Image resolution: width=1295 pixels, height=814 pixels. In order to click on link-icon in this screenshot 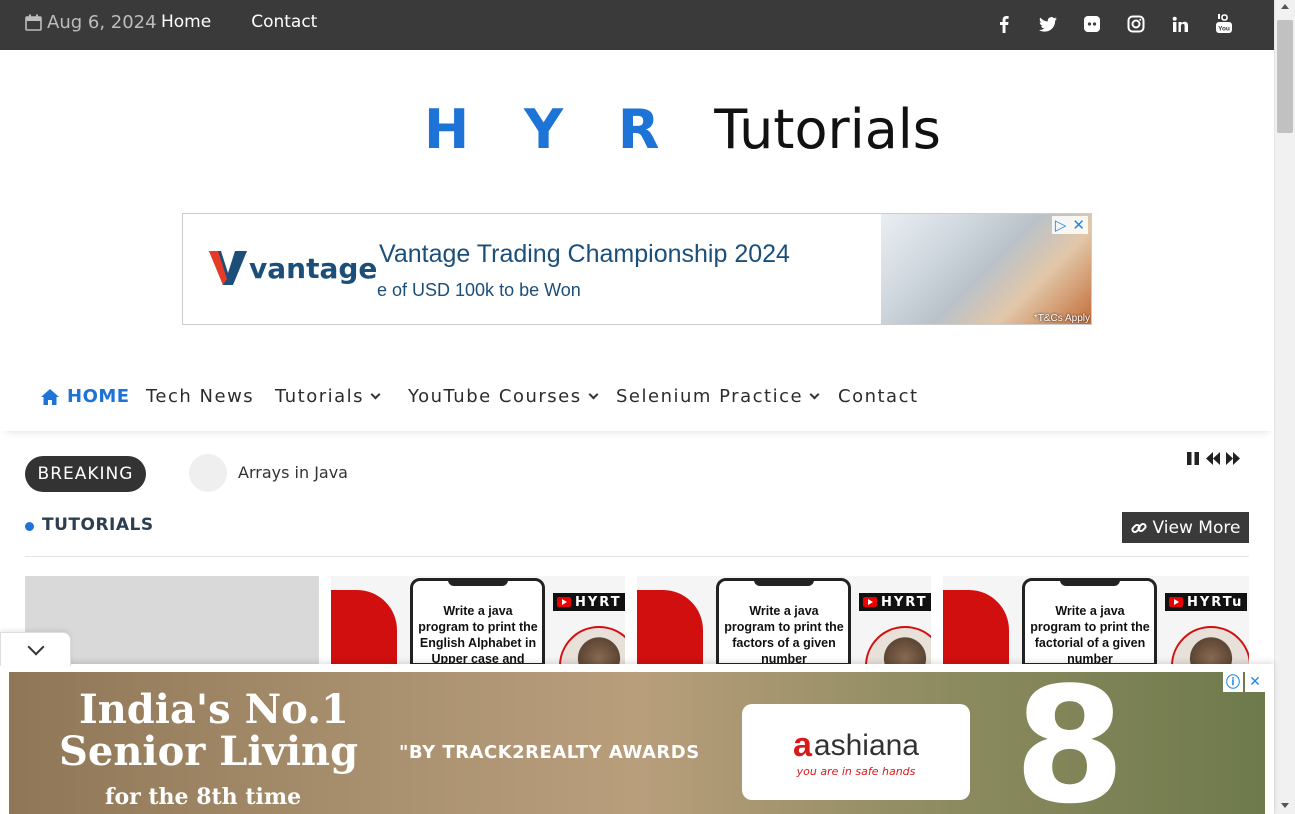, I will do `click(1138, 527)`.